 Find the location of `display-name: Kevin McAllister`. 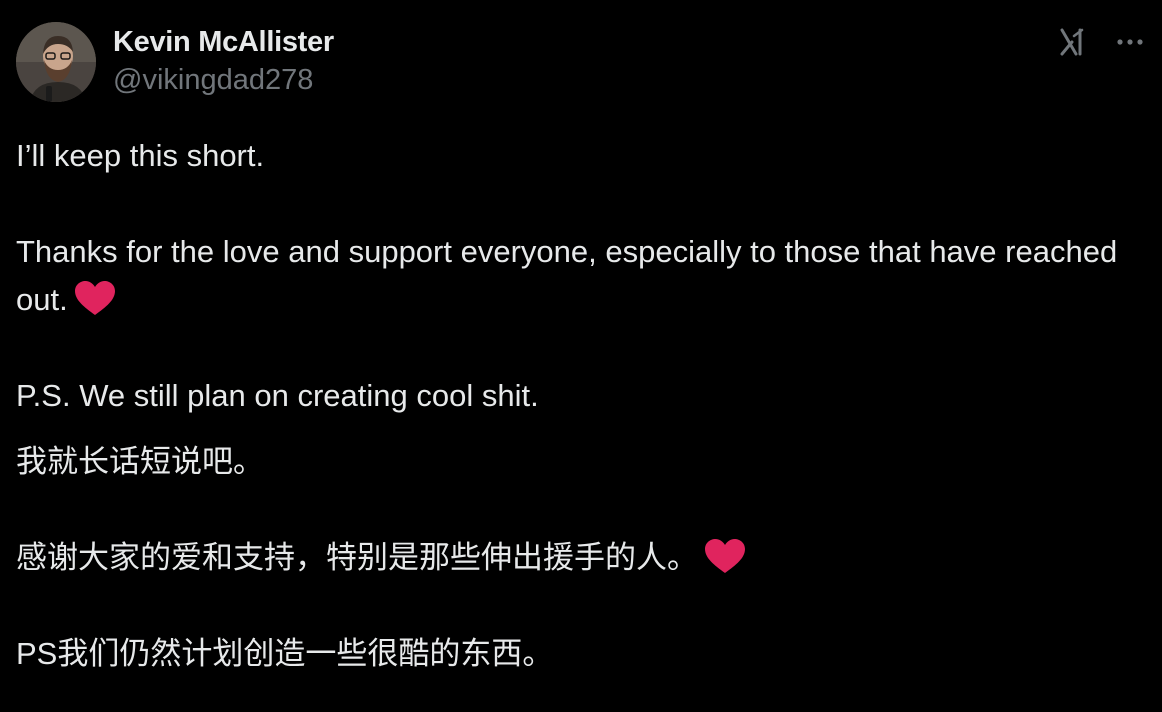

display-name: Kevin McAllister is located at coordinates (223, 42).